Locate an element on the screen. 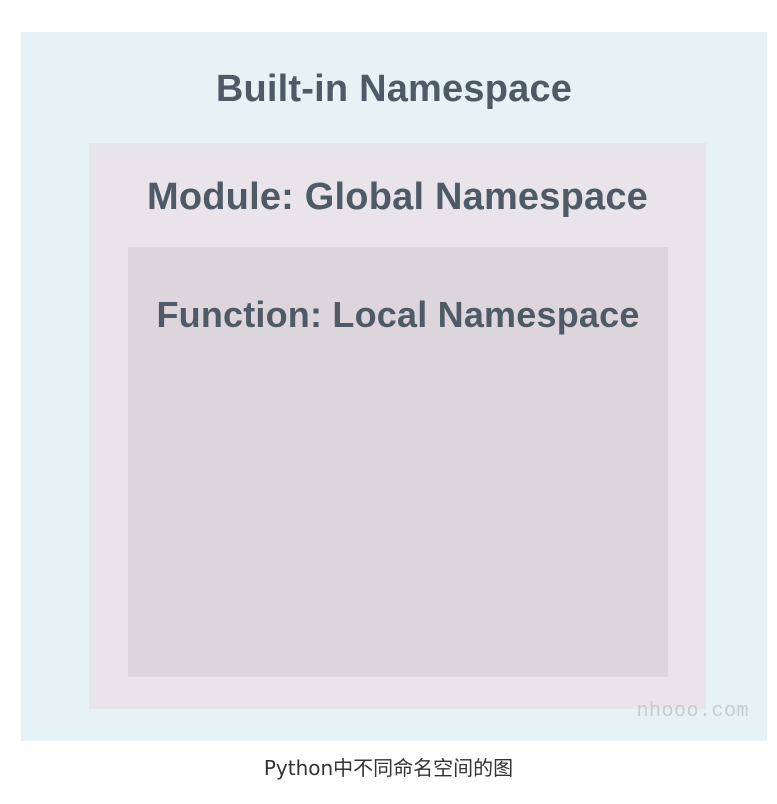  builtin-namespace-label: Built-in Namespace is located at coordinates (394, 89).